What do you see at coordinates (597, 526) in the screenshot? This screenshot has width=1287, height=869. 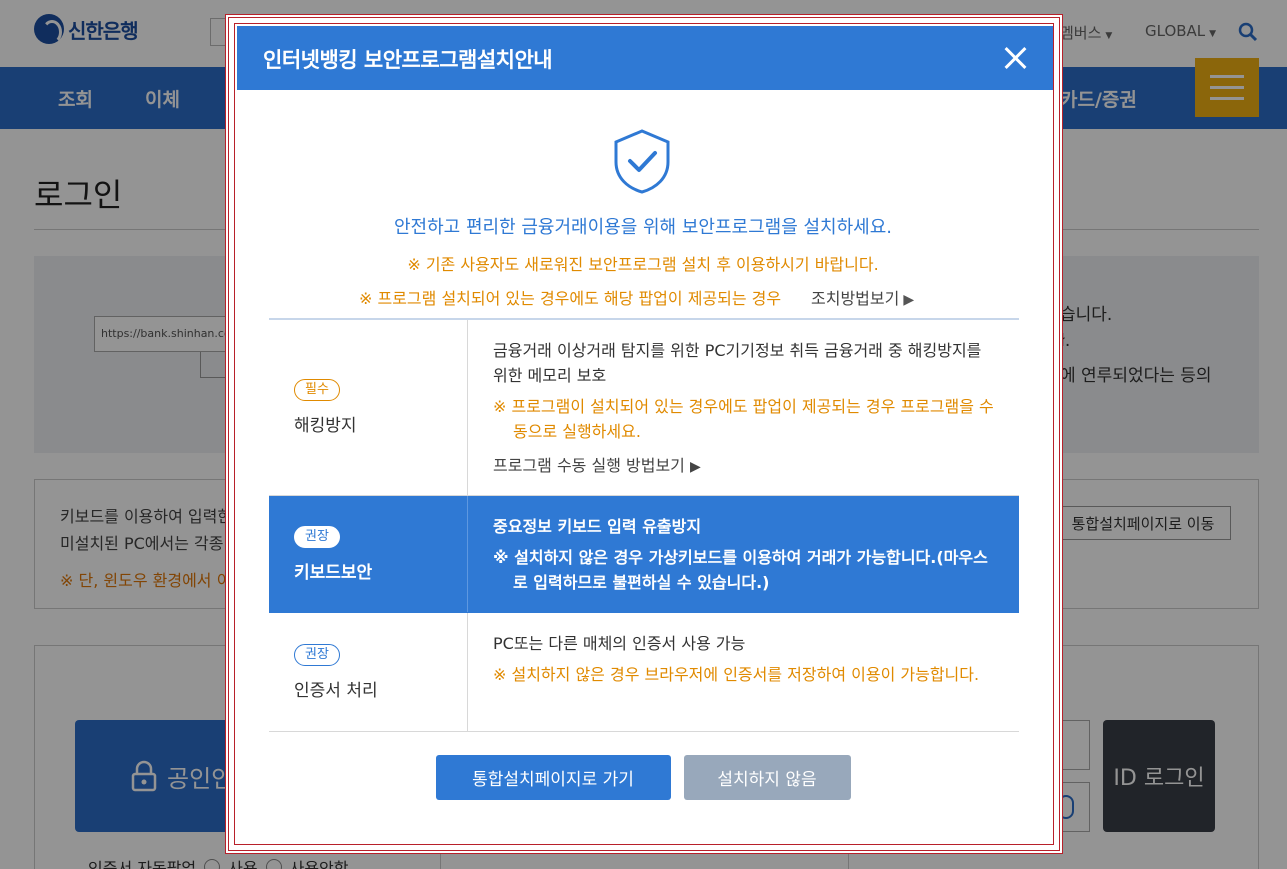 I see `program-description: 중요정보 키보드 입력 유출방지` at bounding box center [597, 526].